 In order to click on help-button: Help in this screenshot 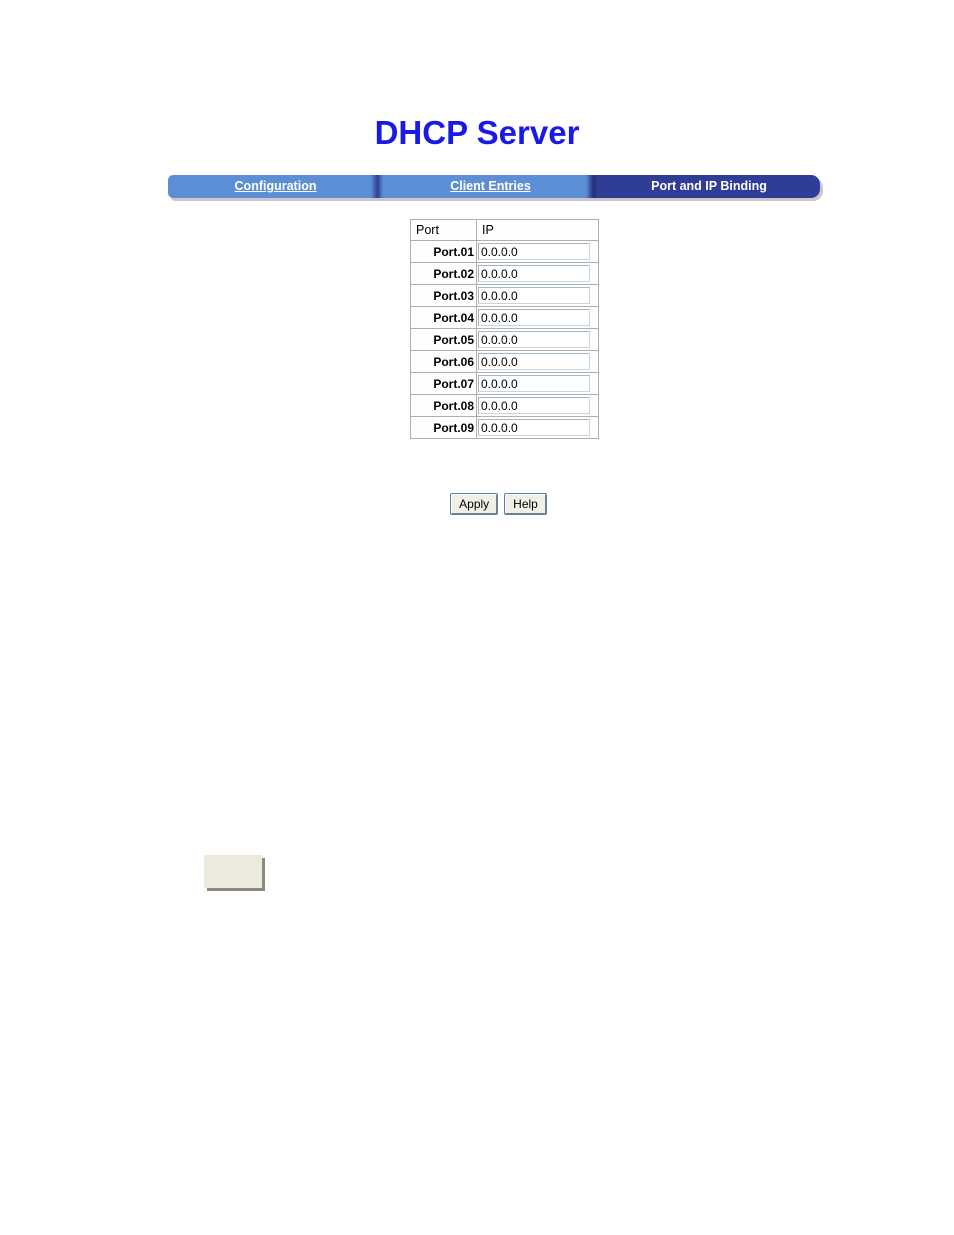, I will do `click(525, 504)`.